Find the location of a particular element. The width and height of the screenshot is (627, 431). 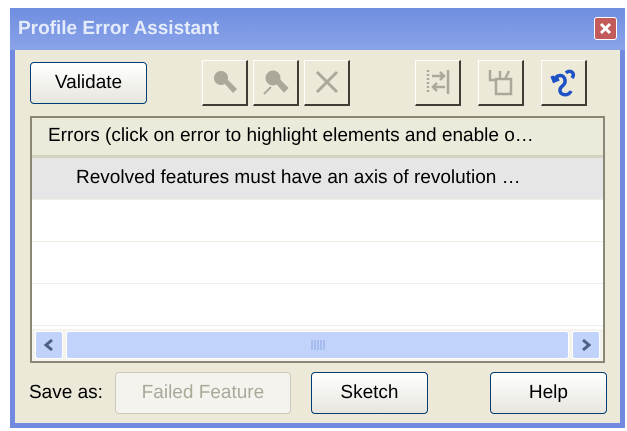

footer-button: Sketch is located at coordinates (369, 393).